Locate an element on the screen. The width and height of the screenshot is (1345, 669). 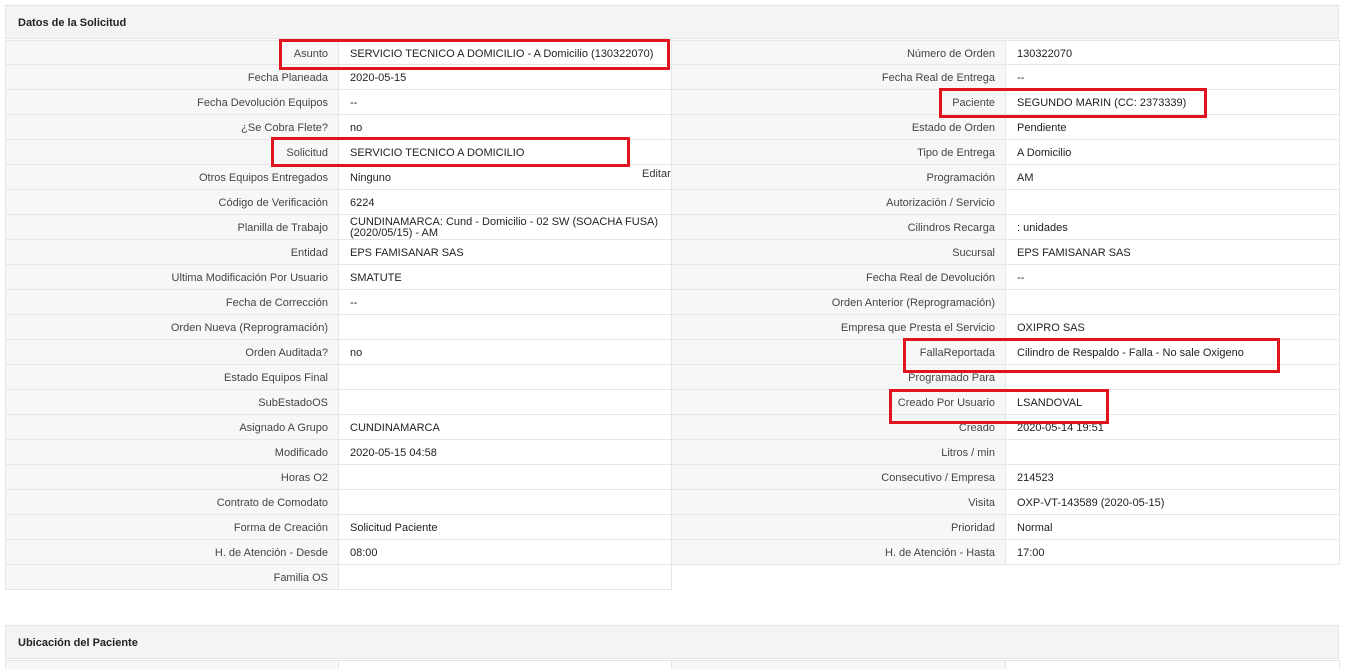
field-value-creado: 2020-05-14 19:51 is located at coordinates (1173, 427).